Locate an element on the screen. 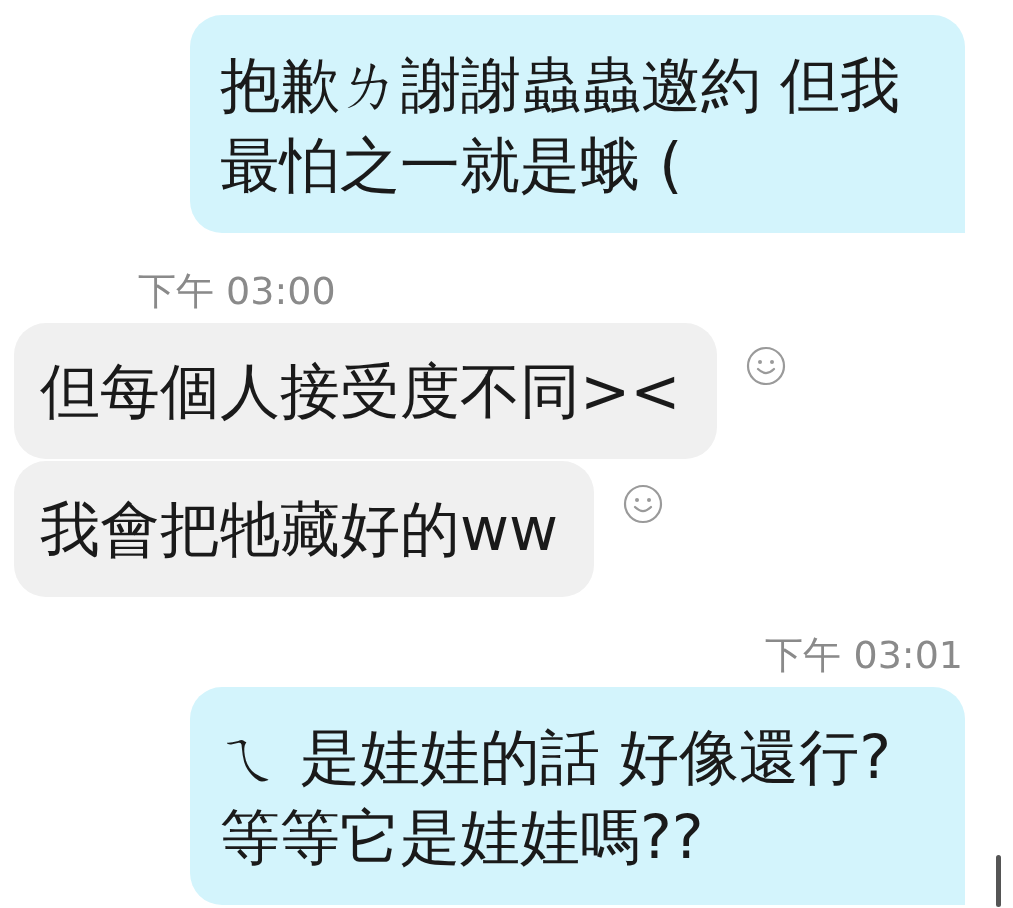  received-message: 我會把牠藏好的ww is located at coordinates (304, 529).